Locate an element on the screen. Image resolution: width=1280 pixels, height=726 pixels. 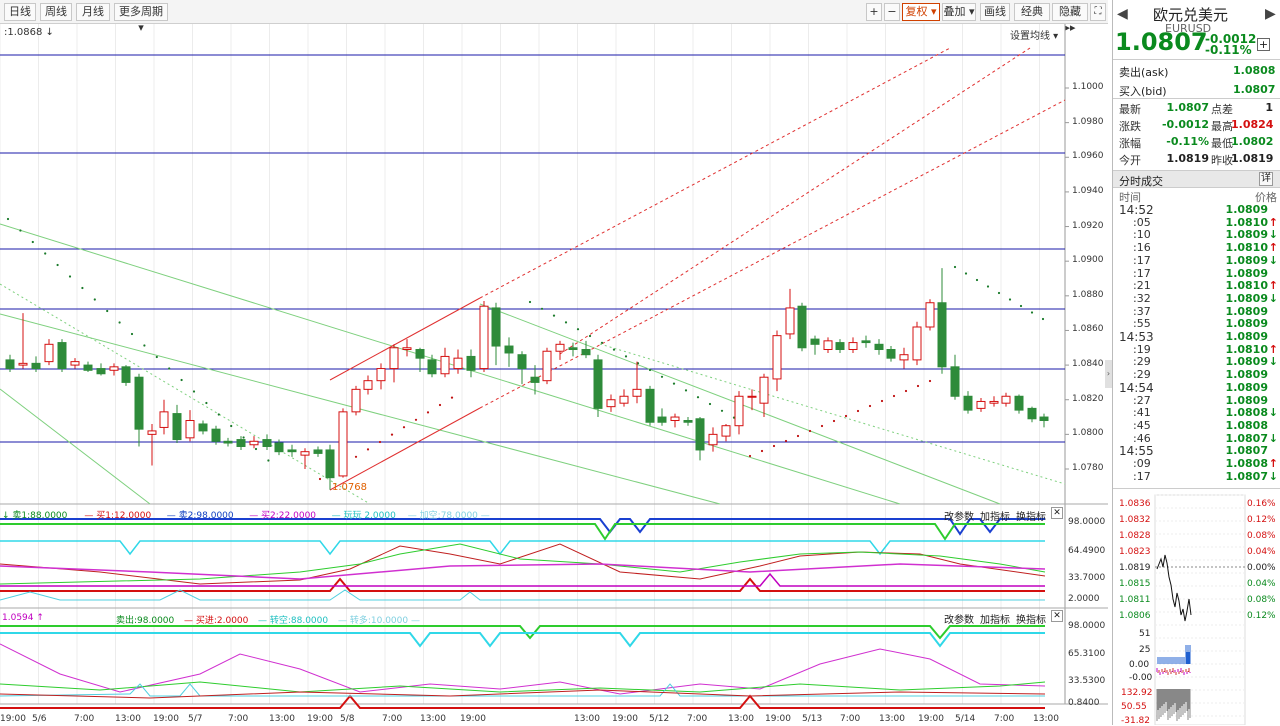
ind2-switch-indicator: 换指标 is located at coordinates (1031, 618).